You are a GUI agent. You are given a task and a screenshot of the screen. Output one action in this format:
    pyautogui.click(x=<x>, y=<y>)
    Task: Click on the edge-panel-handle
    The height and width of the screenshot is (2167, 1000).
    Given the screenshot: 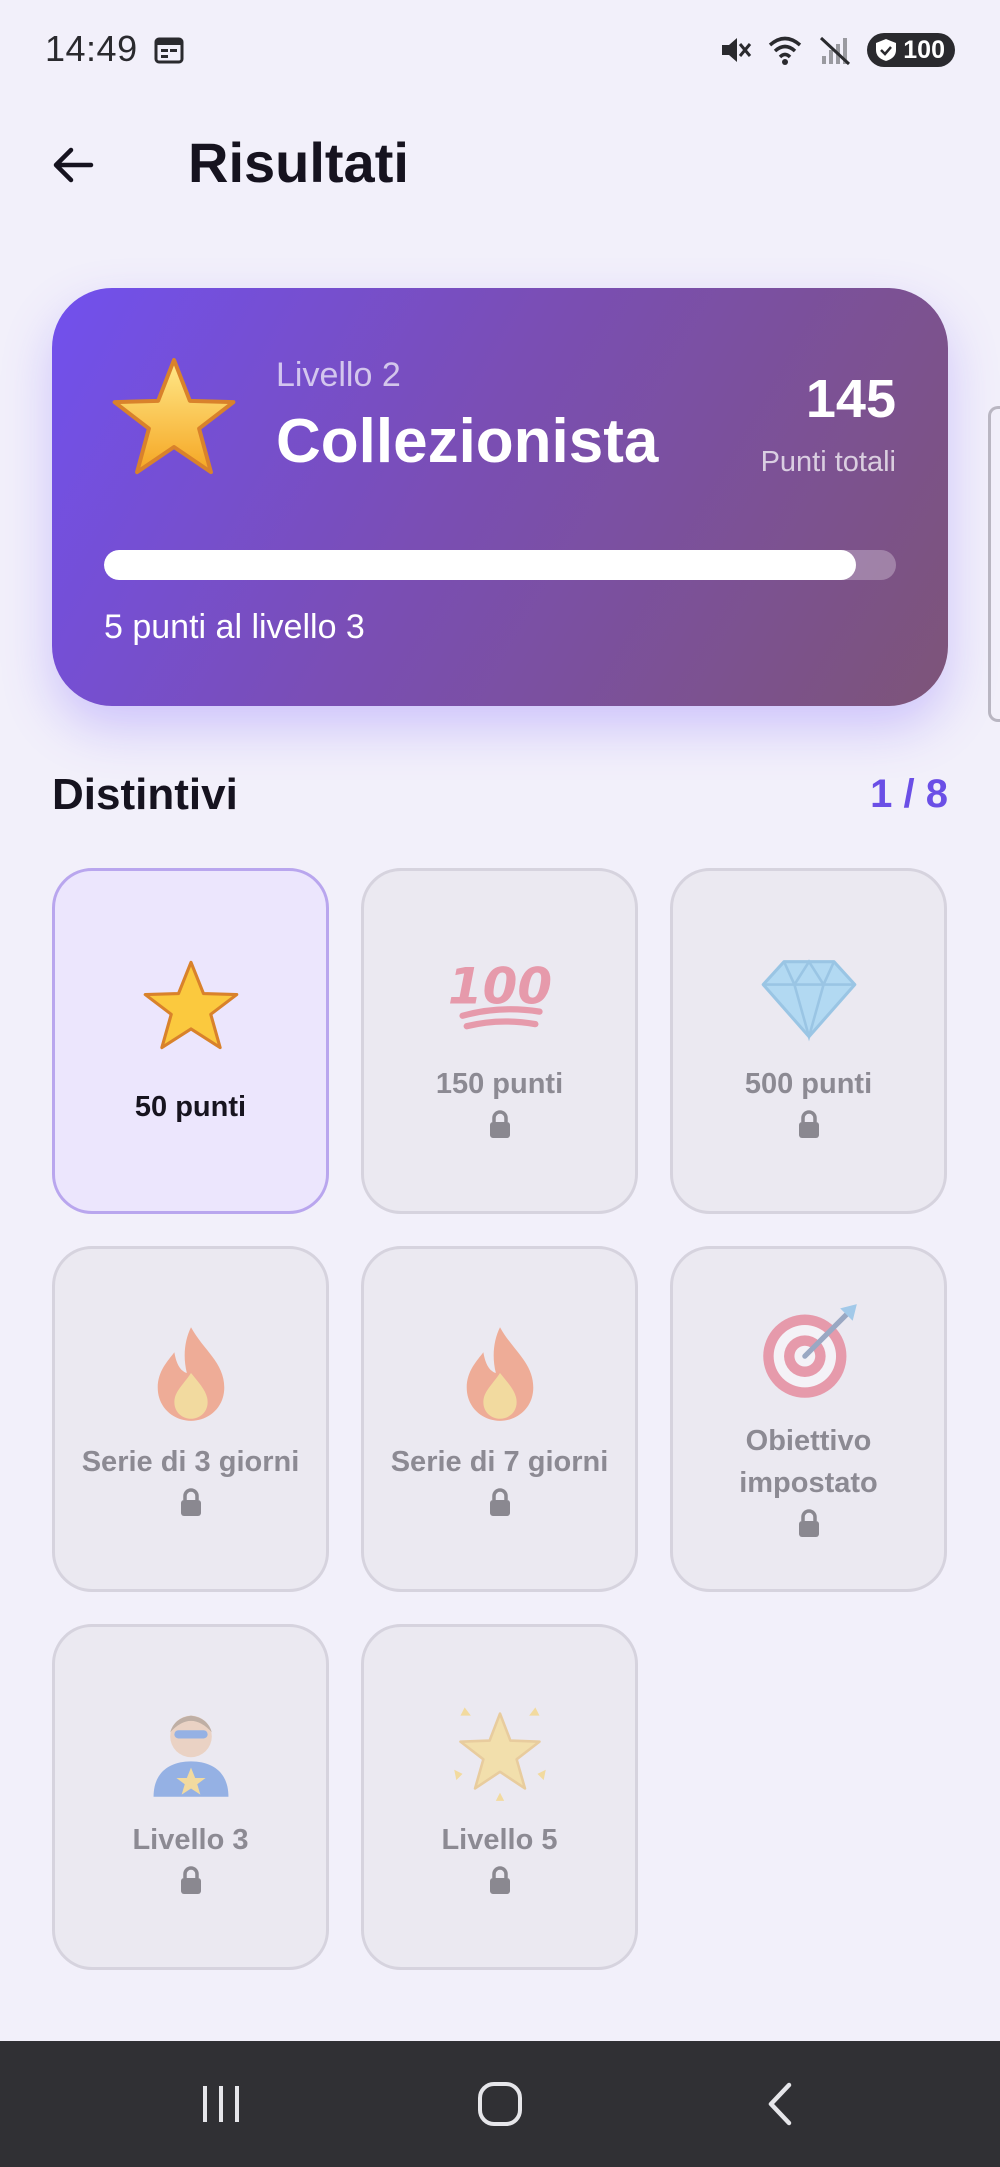 What is the action you would take?
    pyautogui.click(x=994, y=564)
    